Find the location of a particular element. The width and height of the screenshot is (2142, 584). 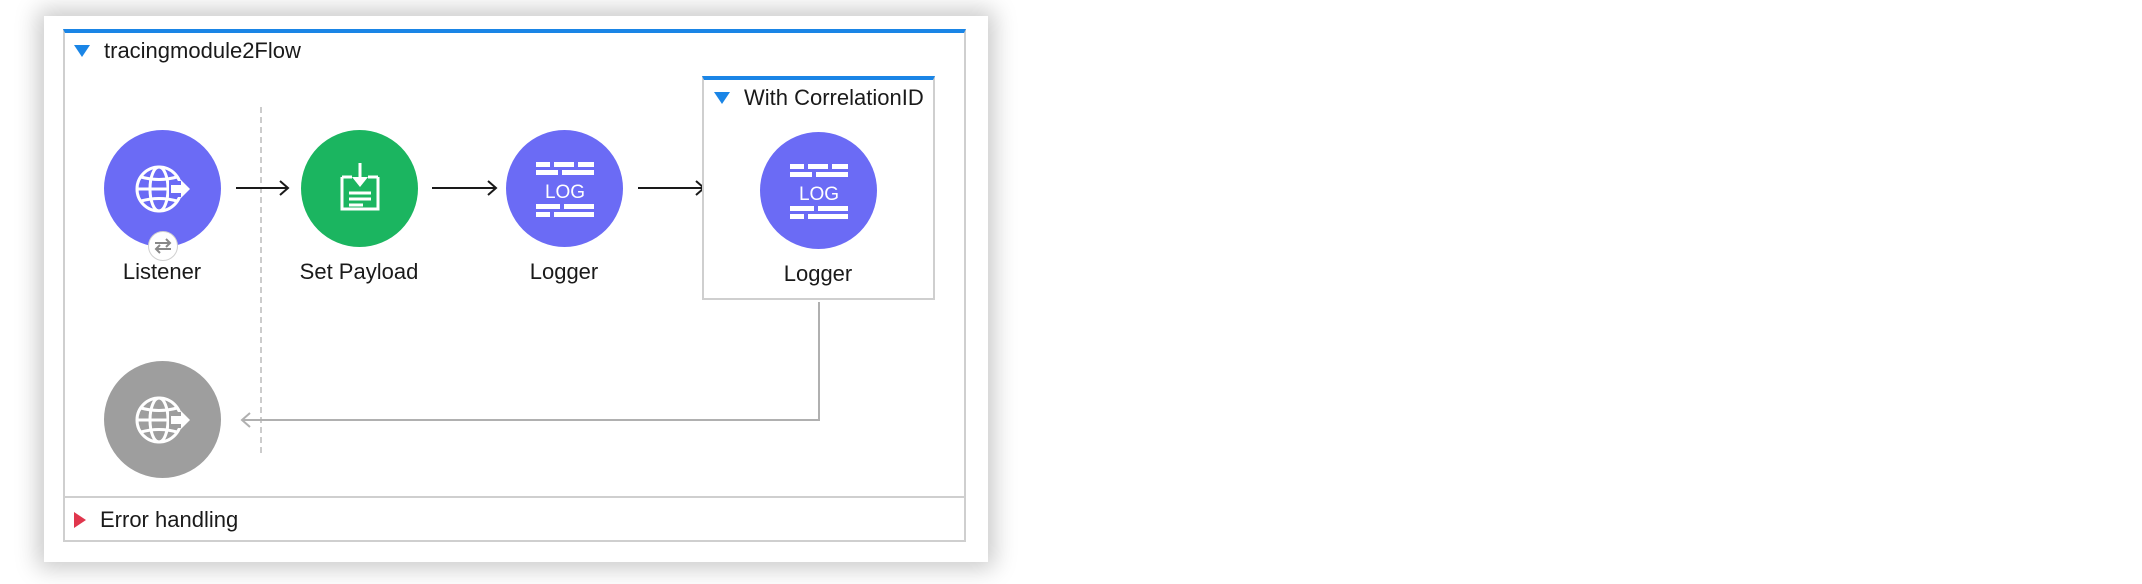

listener-node is located at coordinates (162, 188).